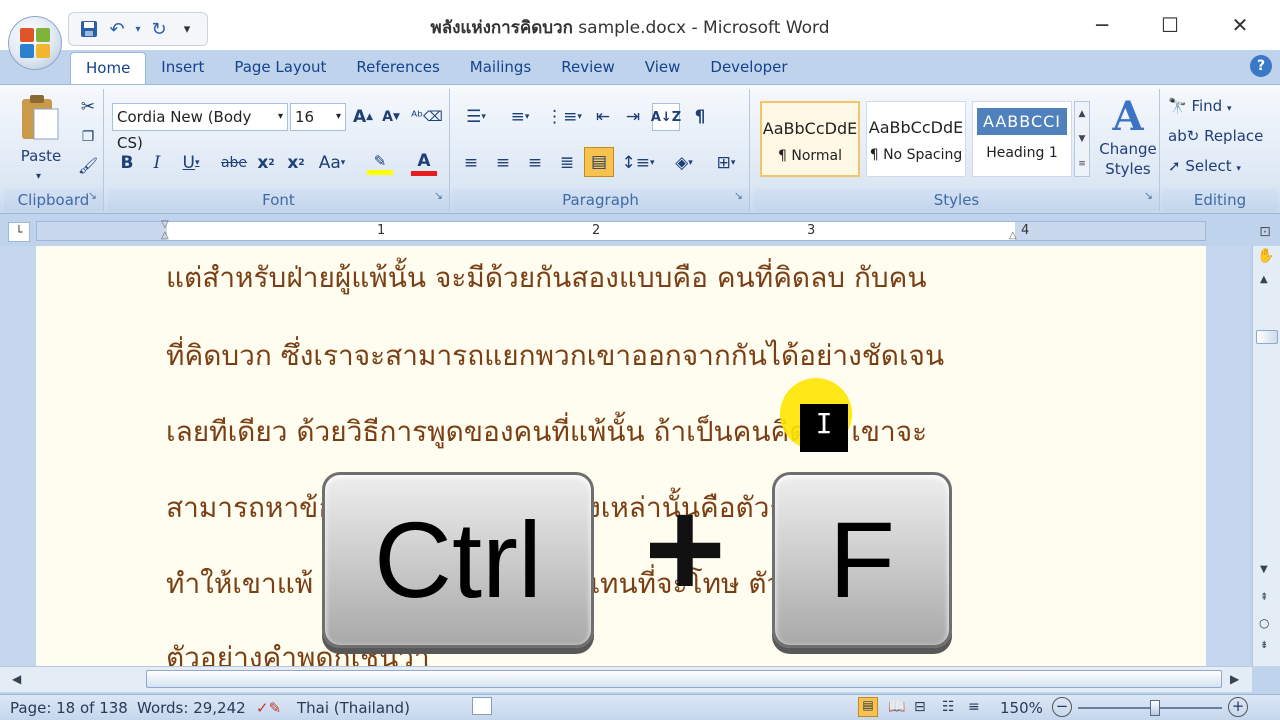  I want to click on clipboard-group-label: Clipboard ↘, so click(53, 200).